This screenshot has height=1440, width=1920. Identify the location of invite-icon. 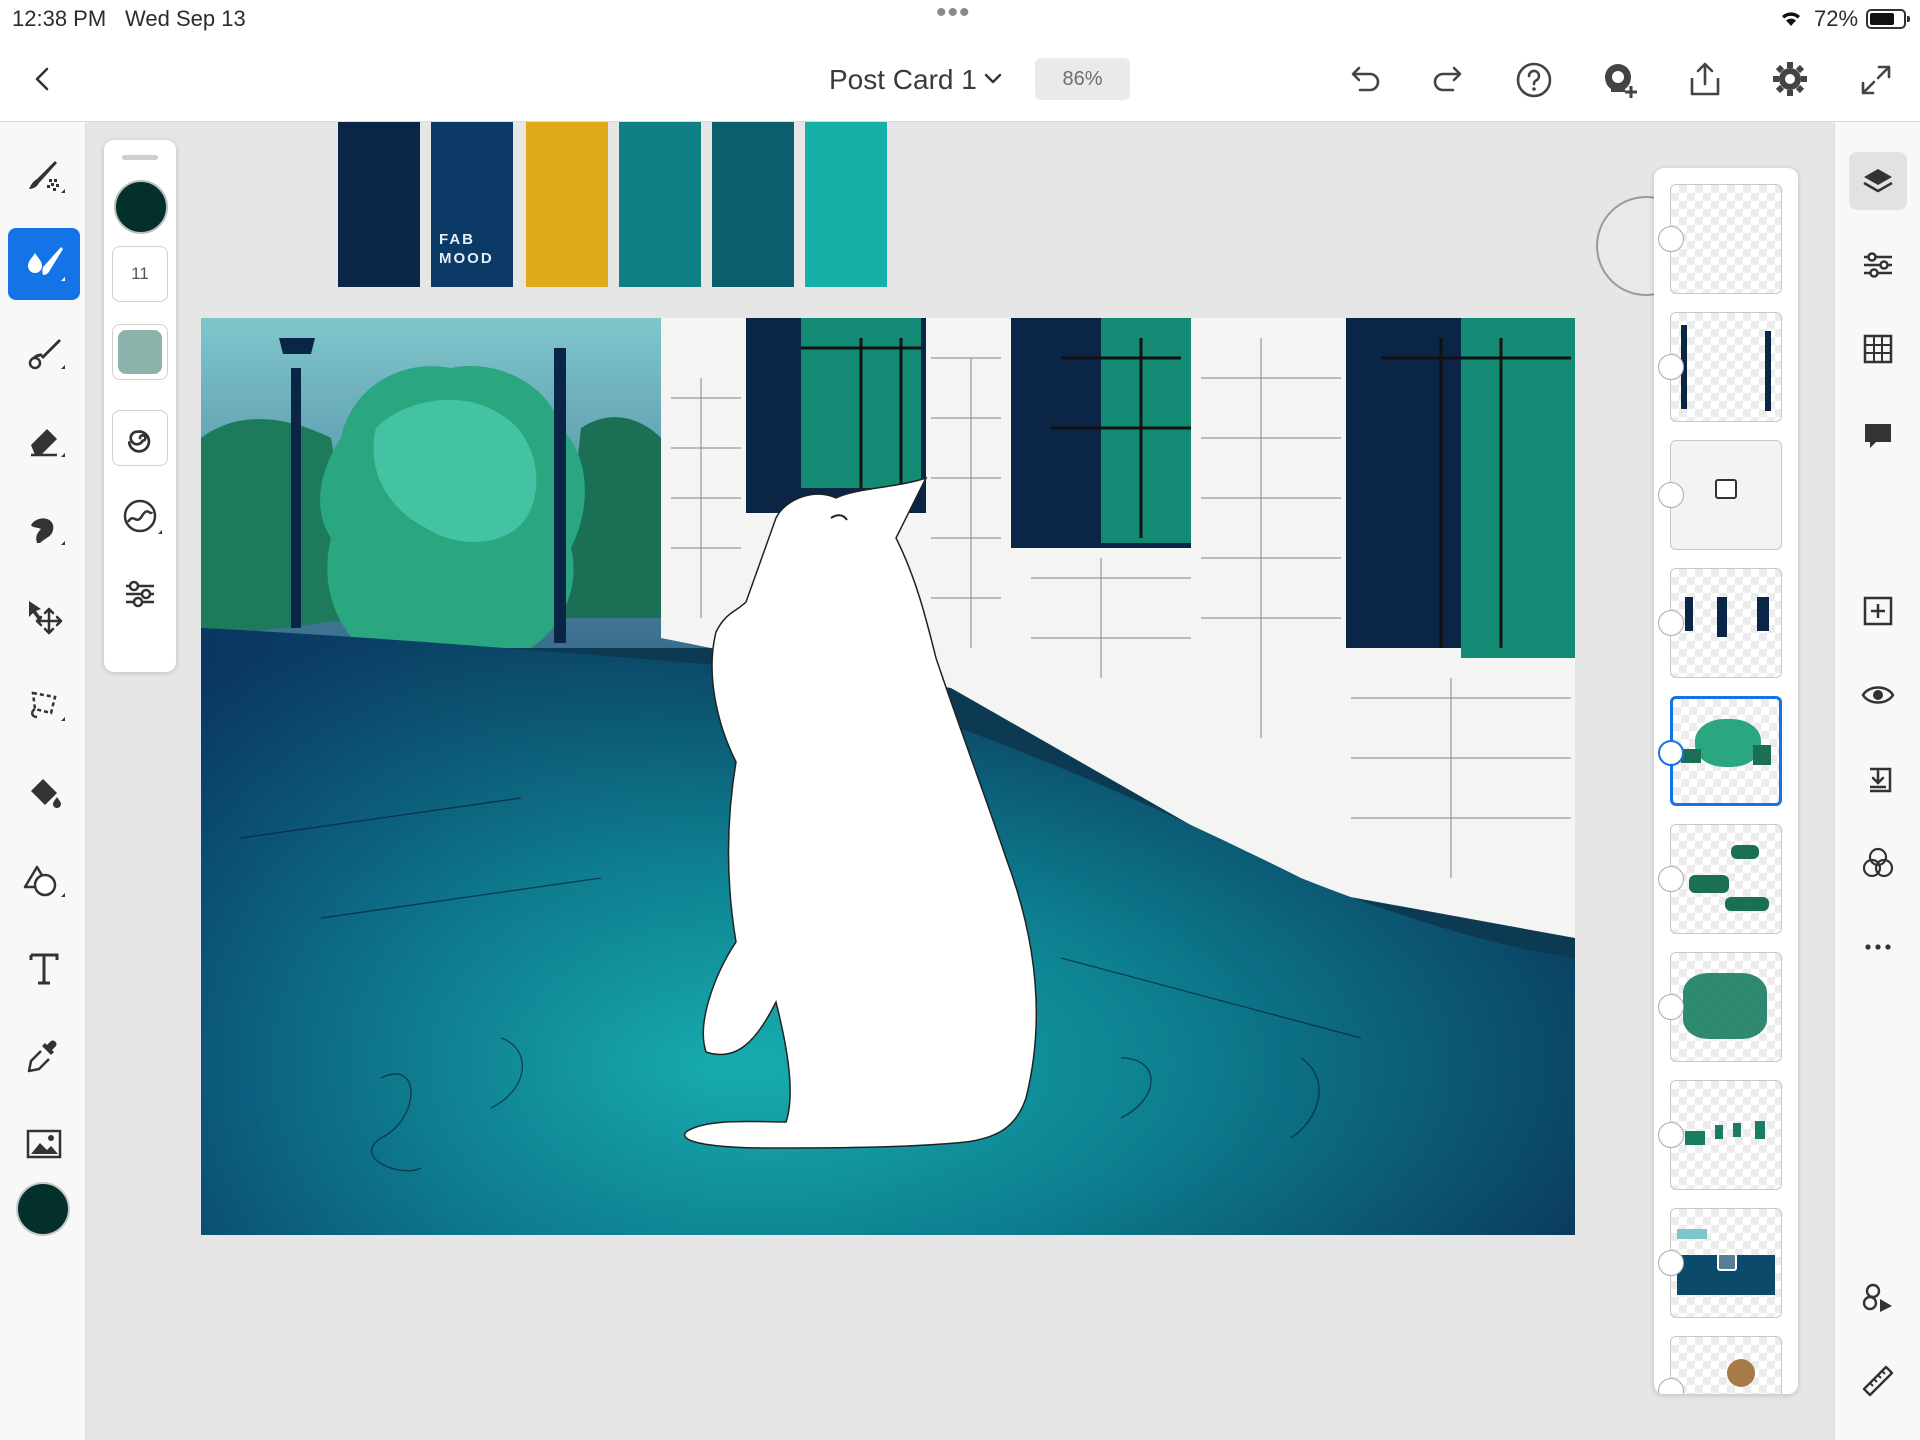
(1620, 81).